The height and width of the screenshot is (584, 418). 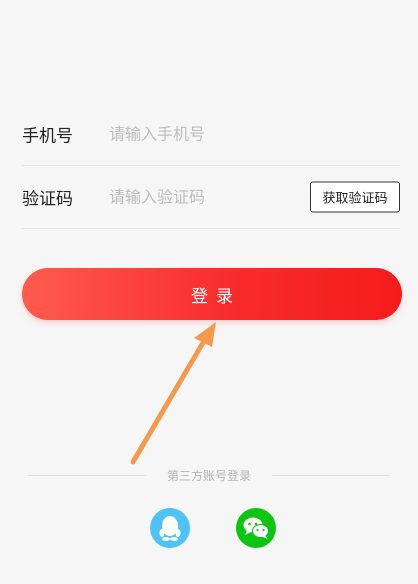 I want to click on divider-right, so click(x=331, y=475).